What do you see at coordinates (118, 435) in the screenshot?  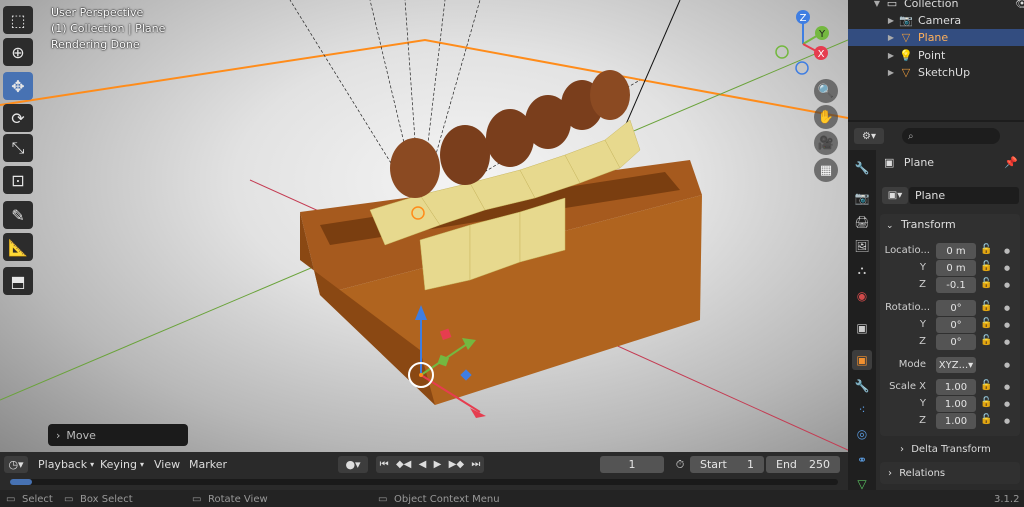 I see `last-operator-panel: › Move` at bounding box center [118, 435].